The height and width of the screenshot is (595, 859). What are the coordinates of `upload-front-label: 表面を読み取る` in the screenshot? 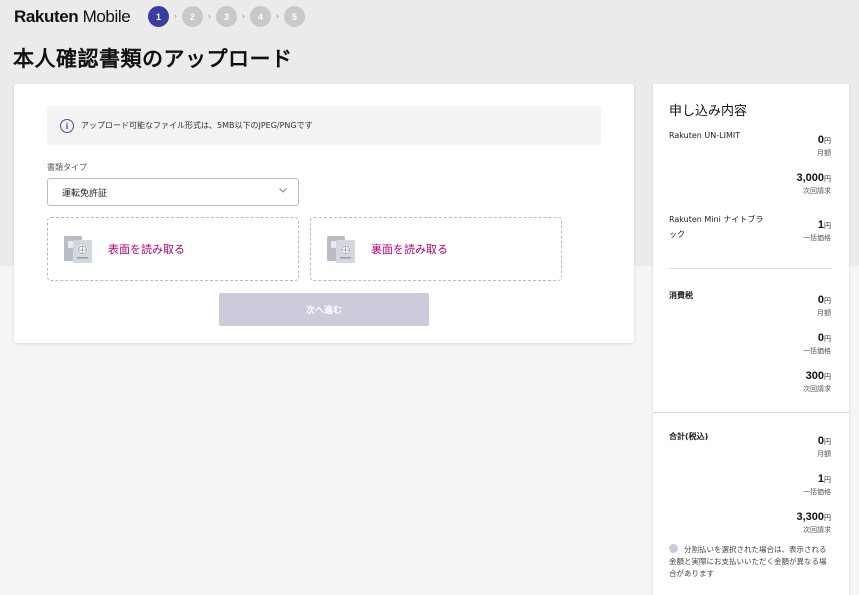 It's located at (146, 249).